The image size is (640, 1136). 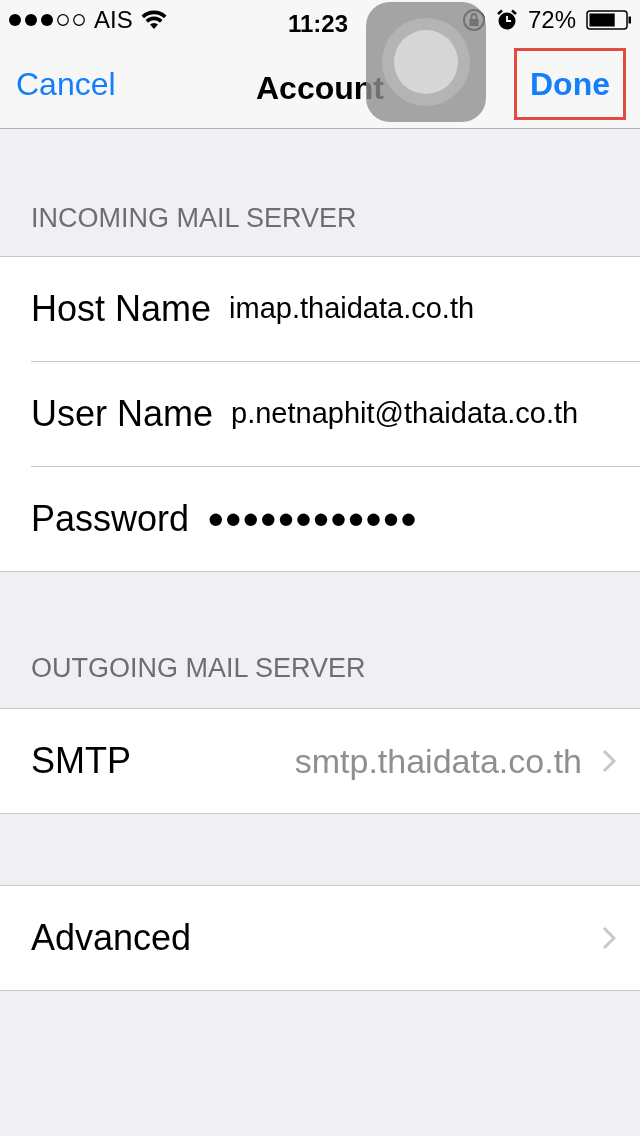 What do you see at coordinates (438, 761) in the screenshot?
I see `row-value: smtp.thaidata.co.th` at bounding box center [438, 761].